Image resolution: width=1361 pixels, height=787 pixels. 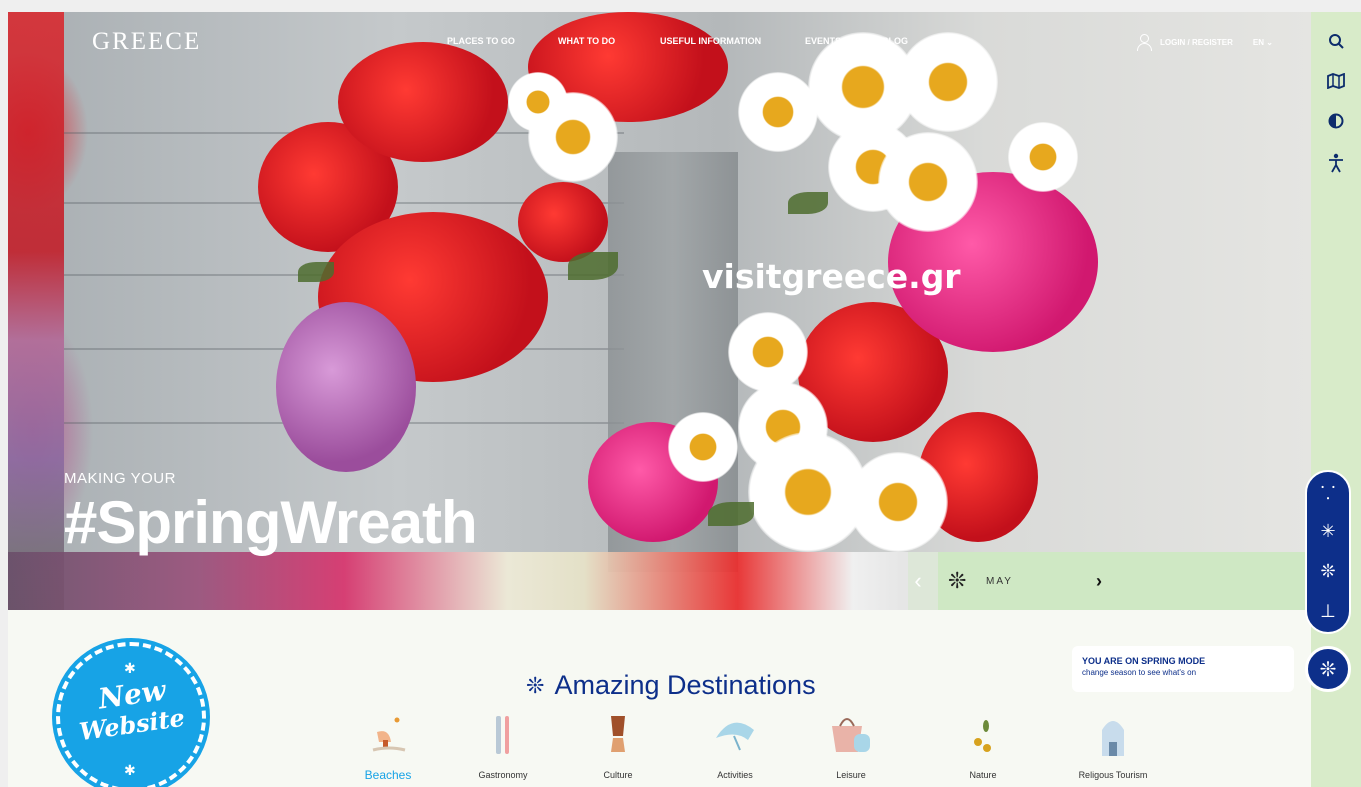 What do you see at coordinates (388, 775) in the screenshot?
I see `category-label: Beaches` at bounding box center [388, 775].